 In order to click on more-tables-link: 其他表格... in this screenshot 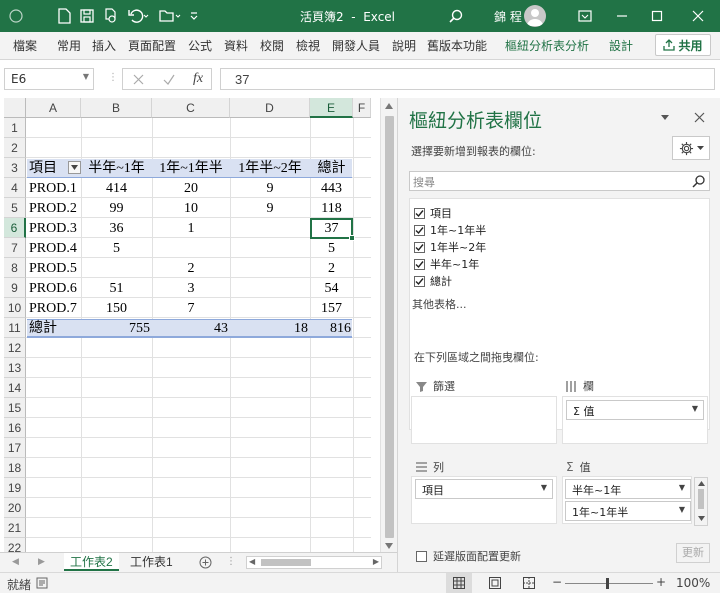, I will do `click(439, 304)`.